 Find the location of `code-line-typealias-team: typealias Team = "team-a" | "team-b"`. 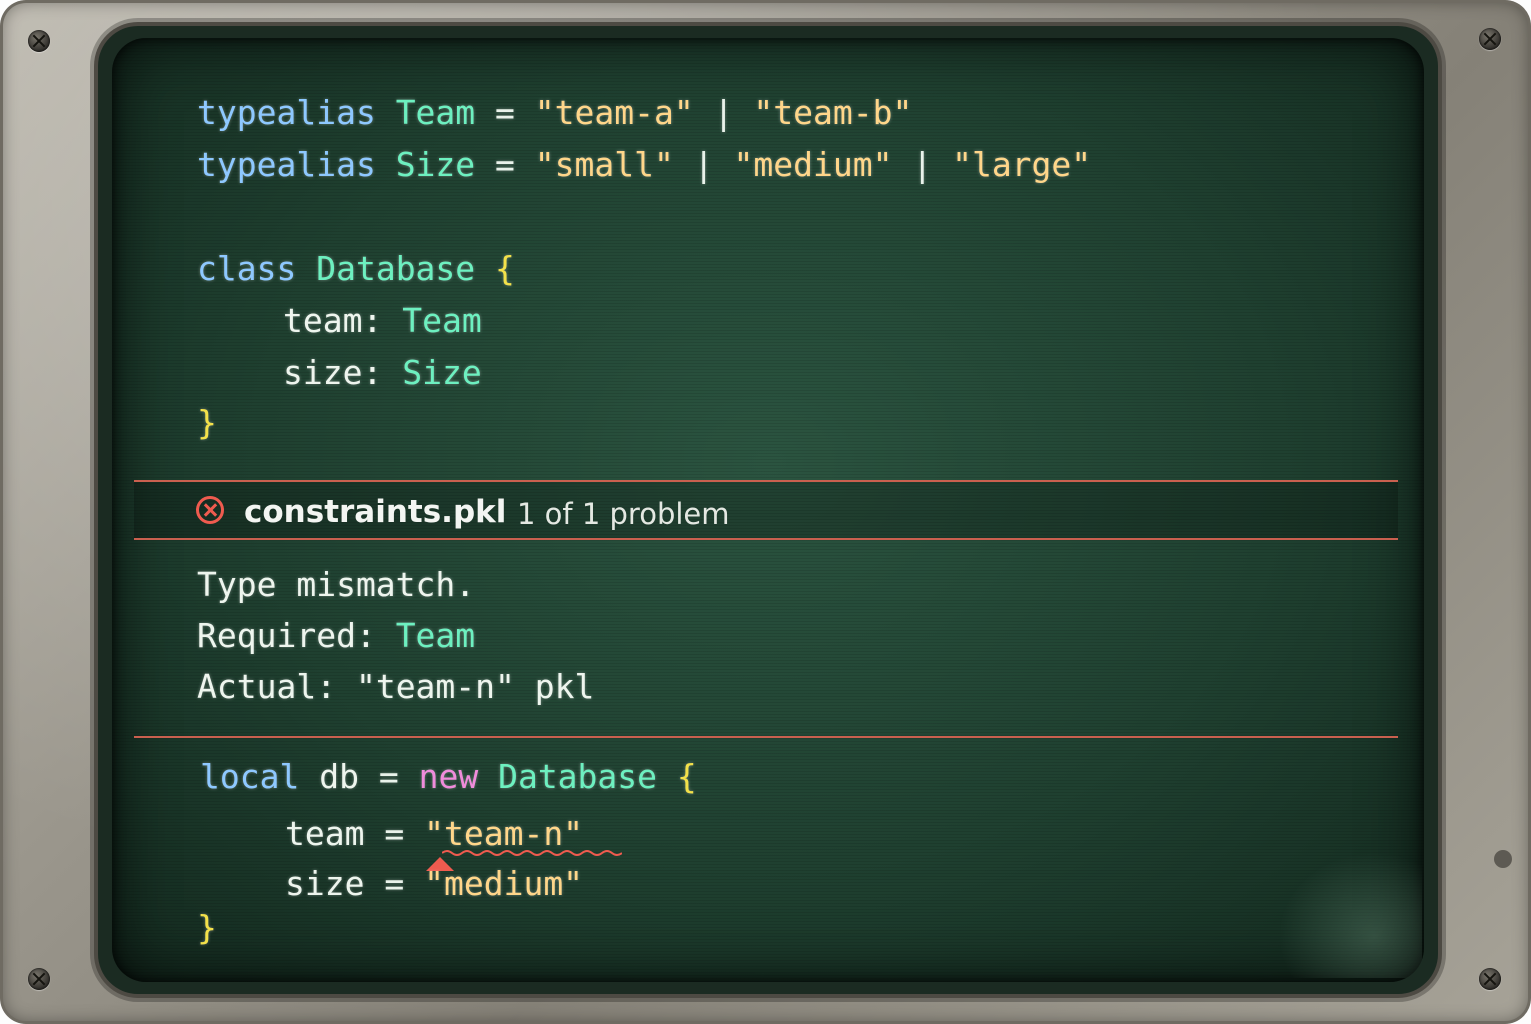

code-line-typealias-team: typealias Team = "team-a" | "team-b" is located at coordinates (554, 112).